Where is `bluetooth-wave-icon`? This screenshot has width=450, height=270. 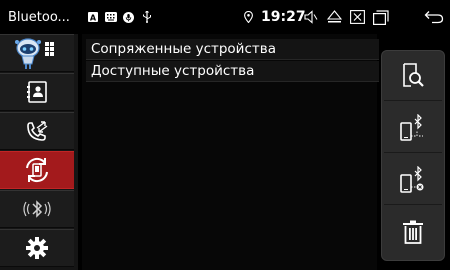
bluetooth-wave-icon is located at coordinates (37, 209).